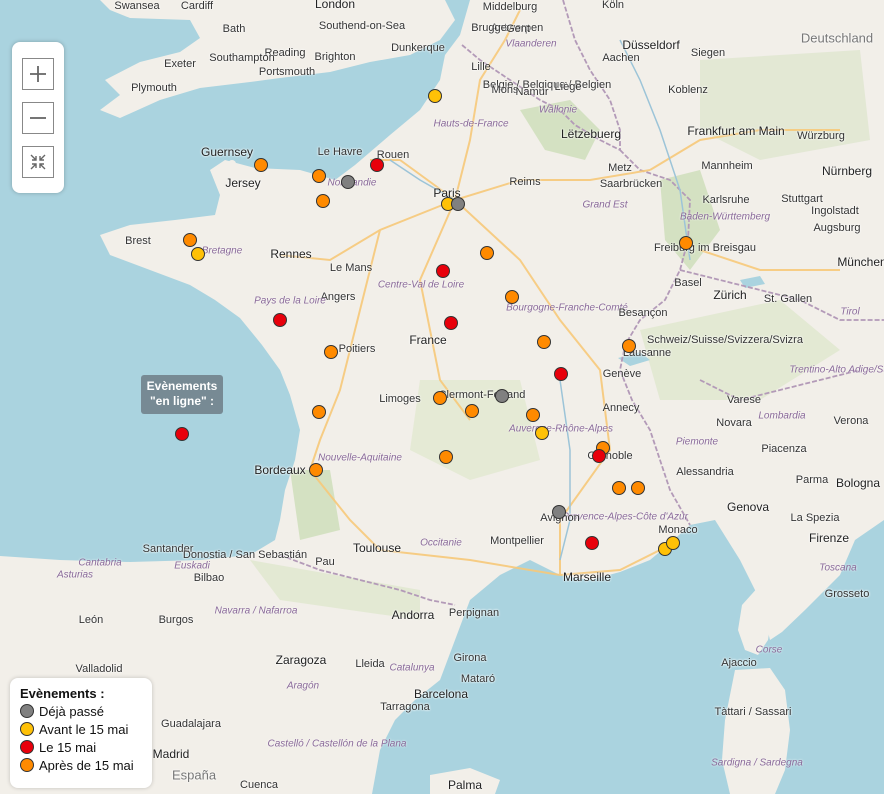 This screenshot has height=794, width=884. I want to click on place-label: León, so click(91, 620).